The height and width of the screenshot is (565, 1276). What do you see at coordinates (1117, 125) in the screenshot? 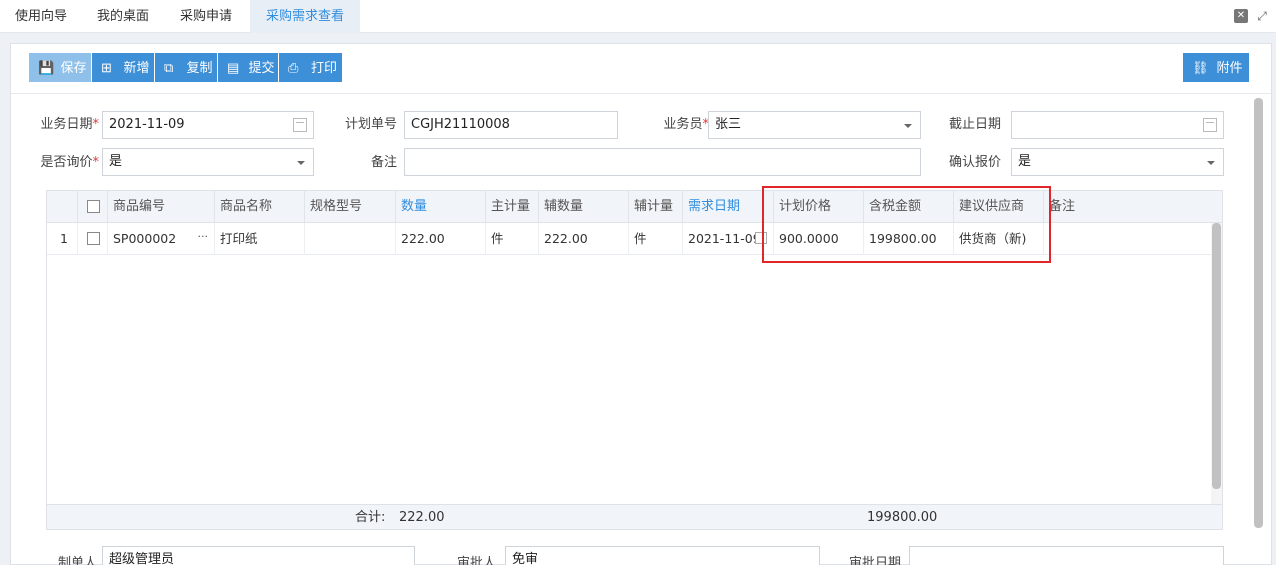
I see `deadline-field` at bounding box center [1117, 125].